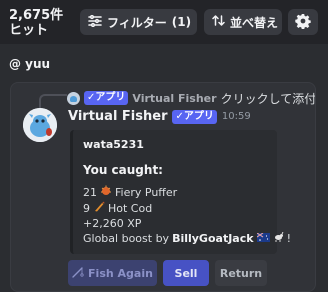  What do you see at coordinates (288, 238) in the screenshot?
I see `exclamation: !` at bounding box center [288, 238].